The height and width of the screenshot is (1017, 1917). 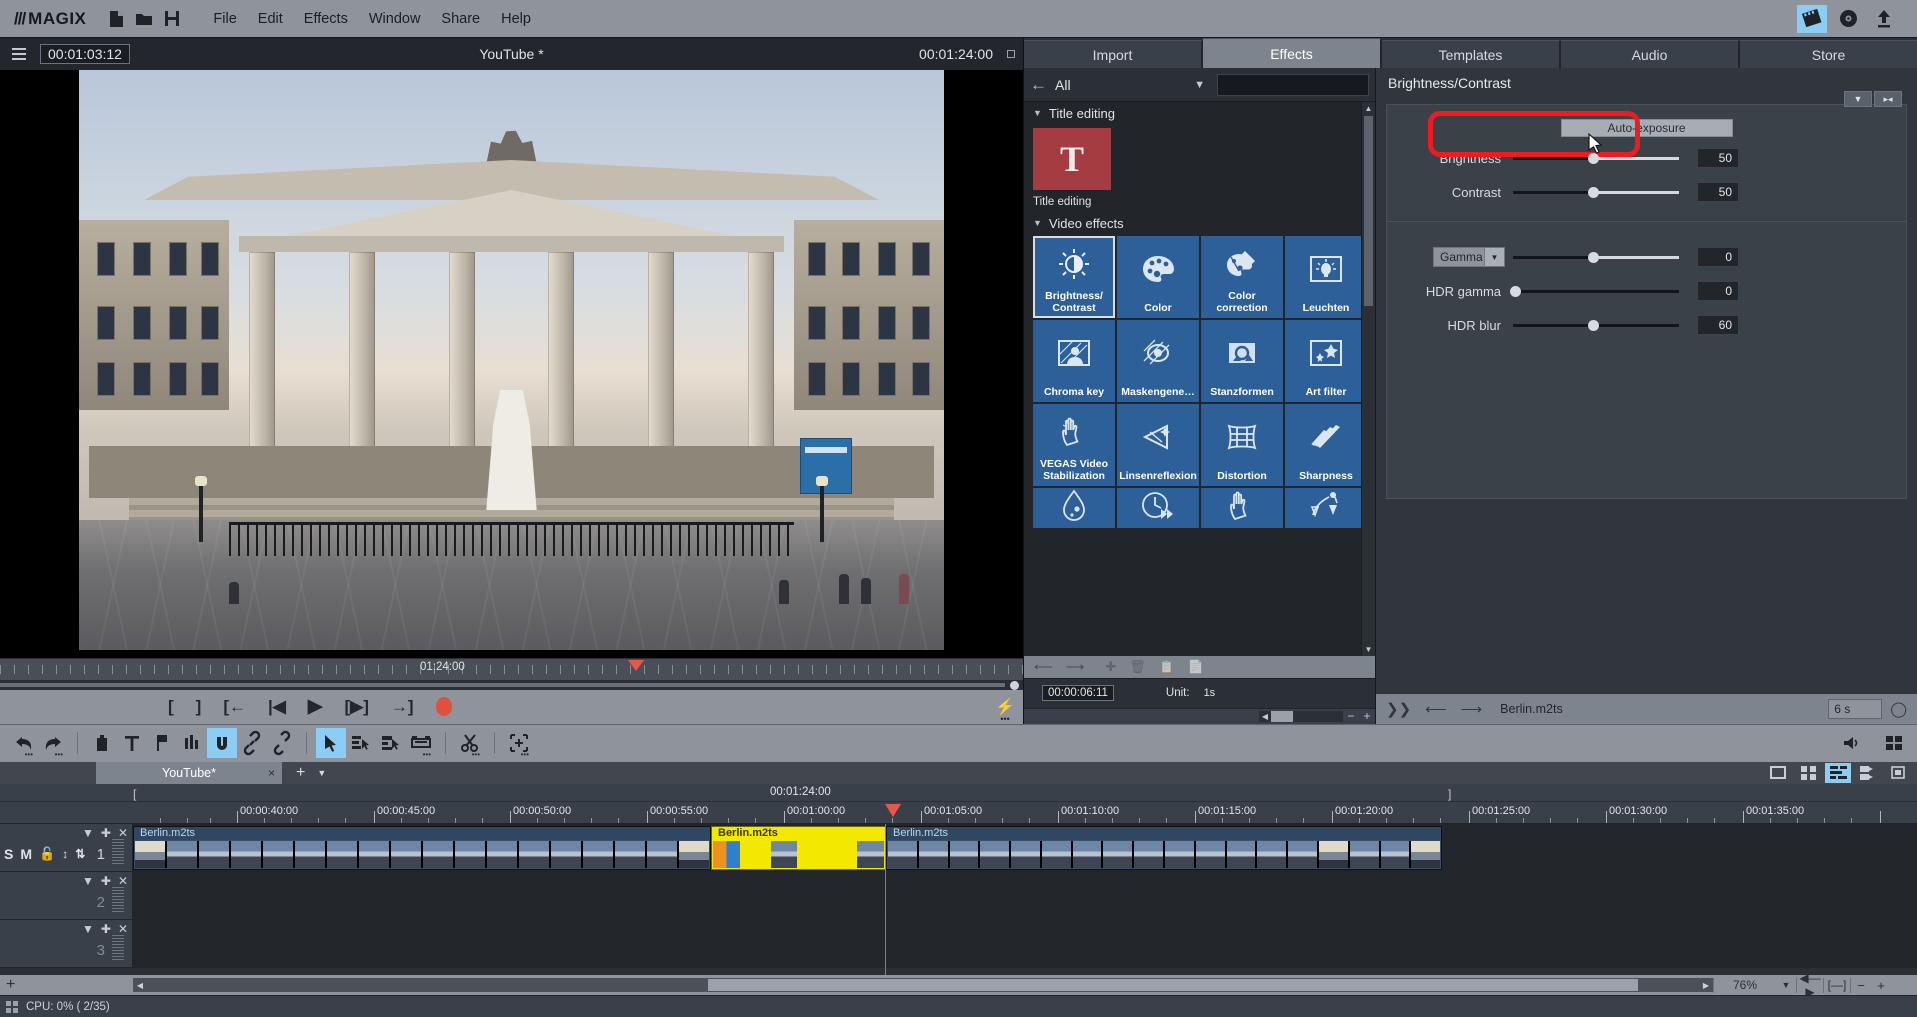 What do you see at coordinates (1074, 508) in the screenshot?
I see `effect-blur` at bounding box center [1074, 508].